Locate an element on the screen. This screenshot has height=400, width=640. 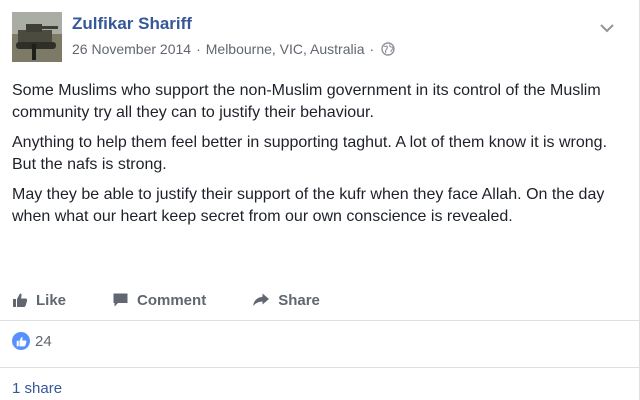
comment-label: Comment is located at coordinates (172, 300).